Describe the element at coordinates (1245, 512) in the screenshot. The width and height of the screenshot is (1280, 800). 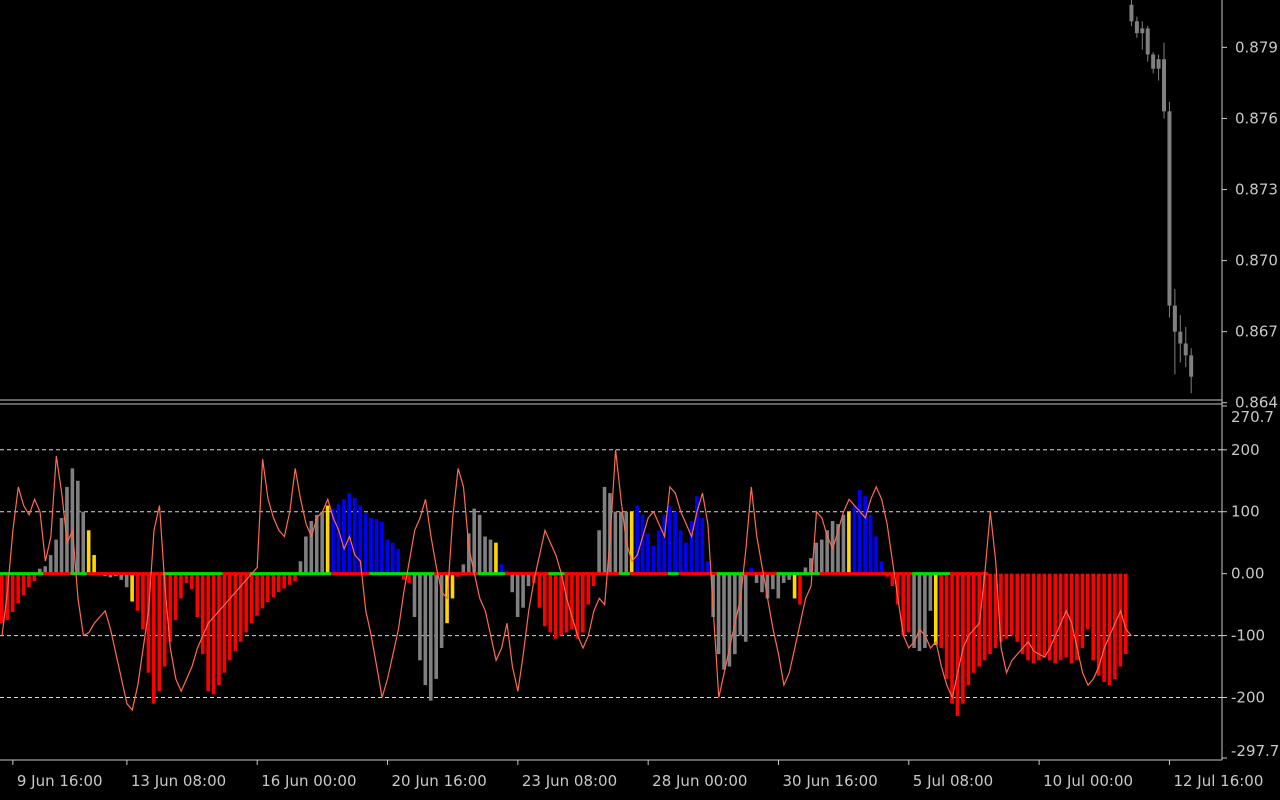
I see `osc-tick-label: 100` at that location.